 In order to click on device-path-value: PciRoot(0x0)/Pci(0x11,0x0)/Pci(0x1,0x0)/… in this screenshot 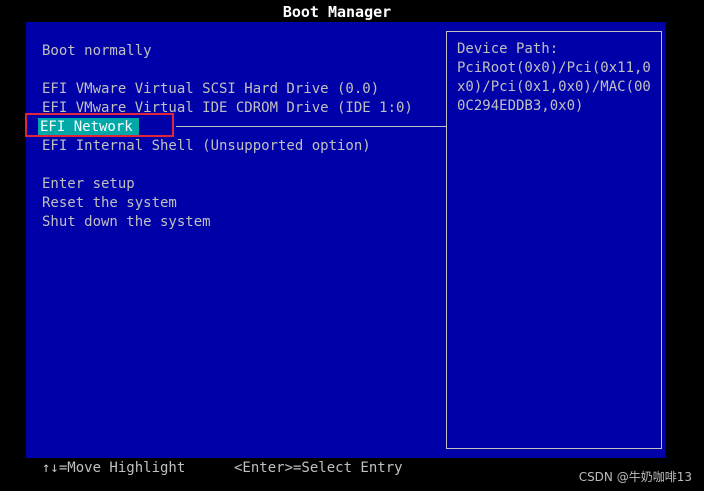, I will do `click(554, 87)`.